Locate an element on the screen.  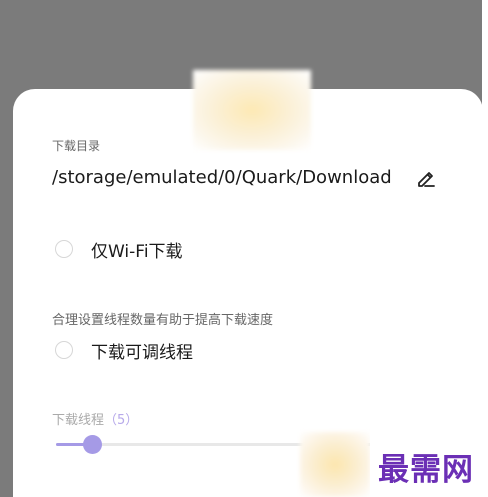
blurred-region-bottom is located at coordinates (335, 464).